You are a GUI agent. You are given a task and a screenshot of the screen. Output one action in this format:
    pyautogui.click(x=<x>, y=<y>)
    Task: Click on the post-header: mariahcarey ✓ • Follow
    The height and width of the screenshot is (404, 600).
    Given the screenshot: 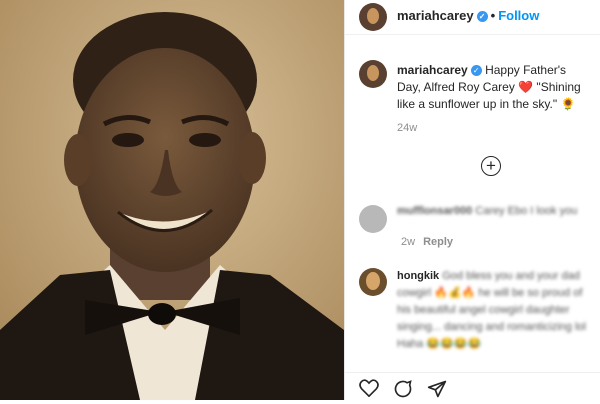 What is the action you would take?
    pyautogui.click(x=472, y=17)
    